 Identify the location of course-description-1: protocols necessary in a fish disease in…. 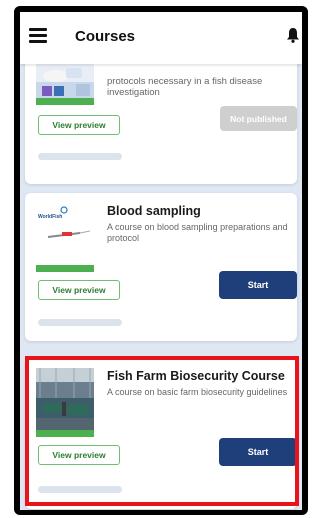
(185, 87).